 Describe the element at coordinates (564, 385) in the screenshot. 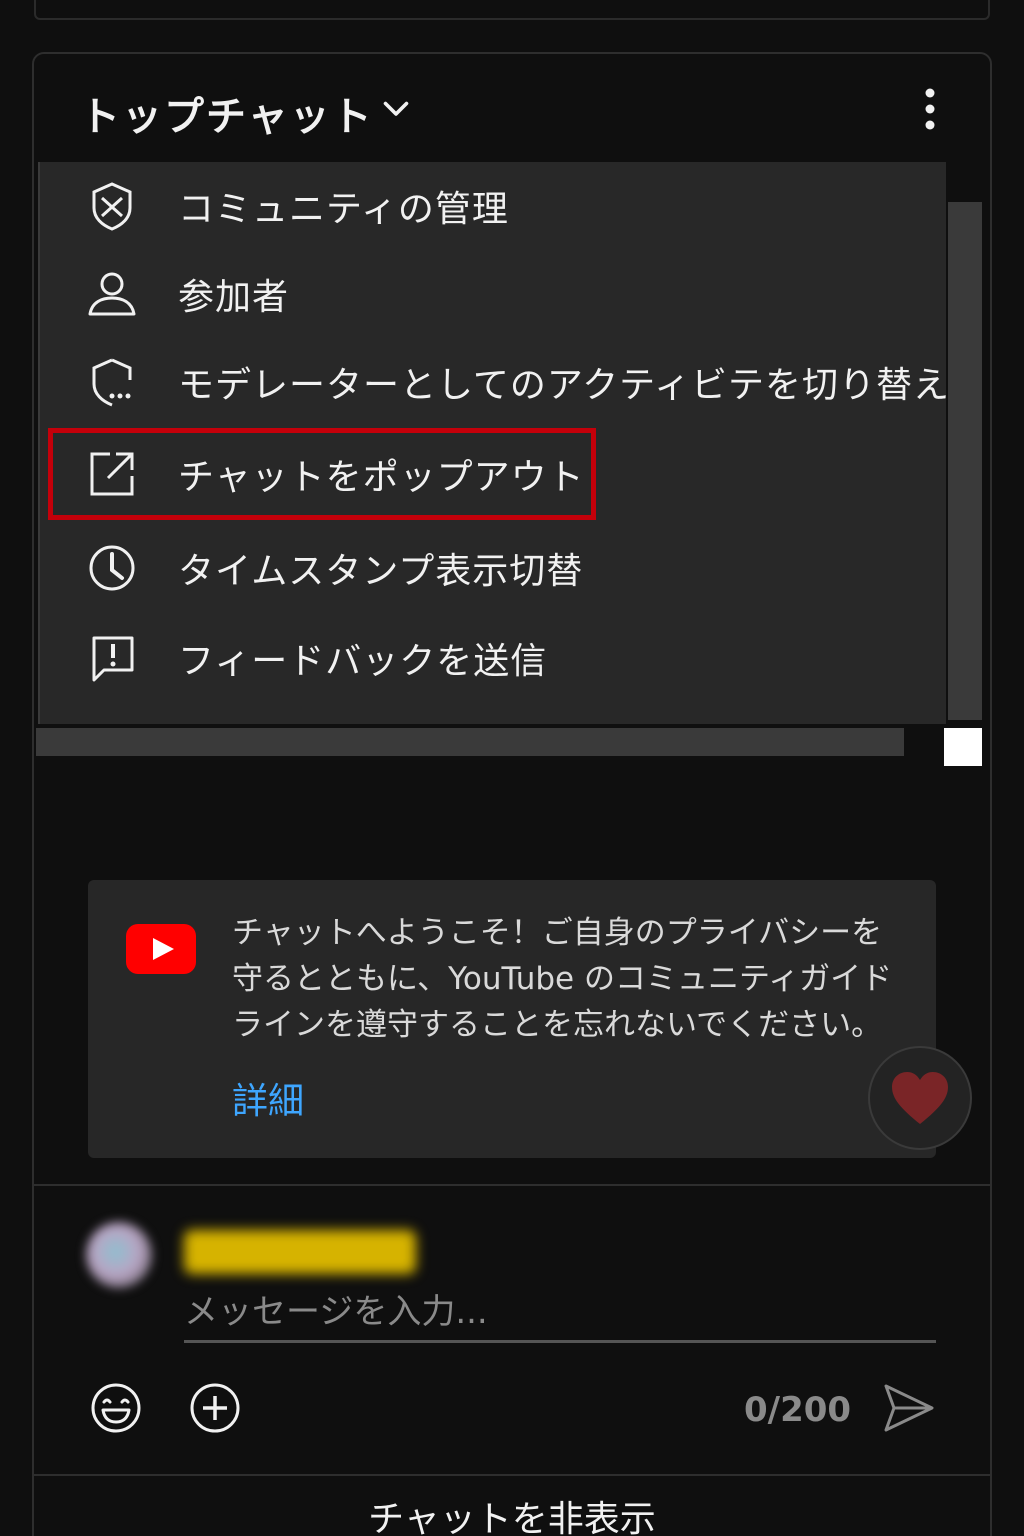

I see `menu-item-label: モデレーターとしてのアクティビテを切り替え` at that location.